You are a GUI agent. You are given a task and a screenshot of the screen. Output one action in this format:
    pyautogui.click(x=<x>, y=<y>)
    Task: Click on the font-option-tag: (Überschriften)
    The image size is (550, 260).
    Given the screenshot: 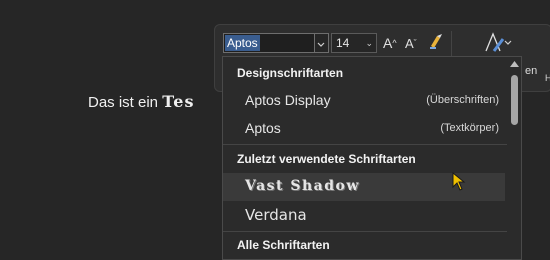 What is the action you would take?
    pyautogui.click(x=462, y=100)
    